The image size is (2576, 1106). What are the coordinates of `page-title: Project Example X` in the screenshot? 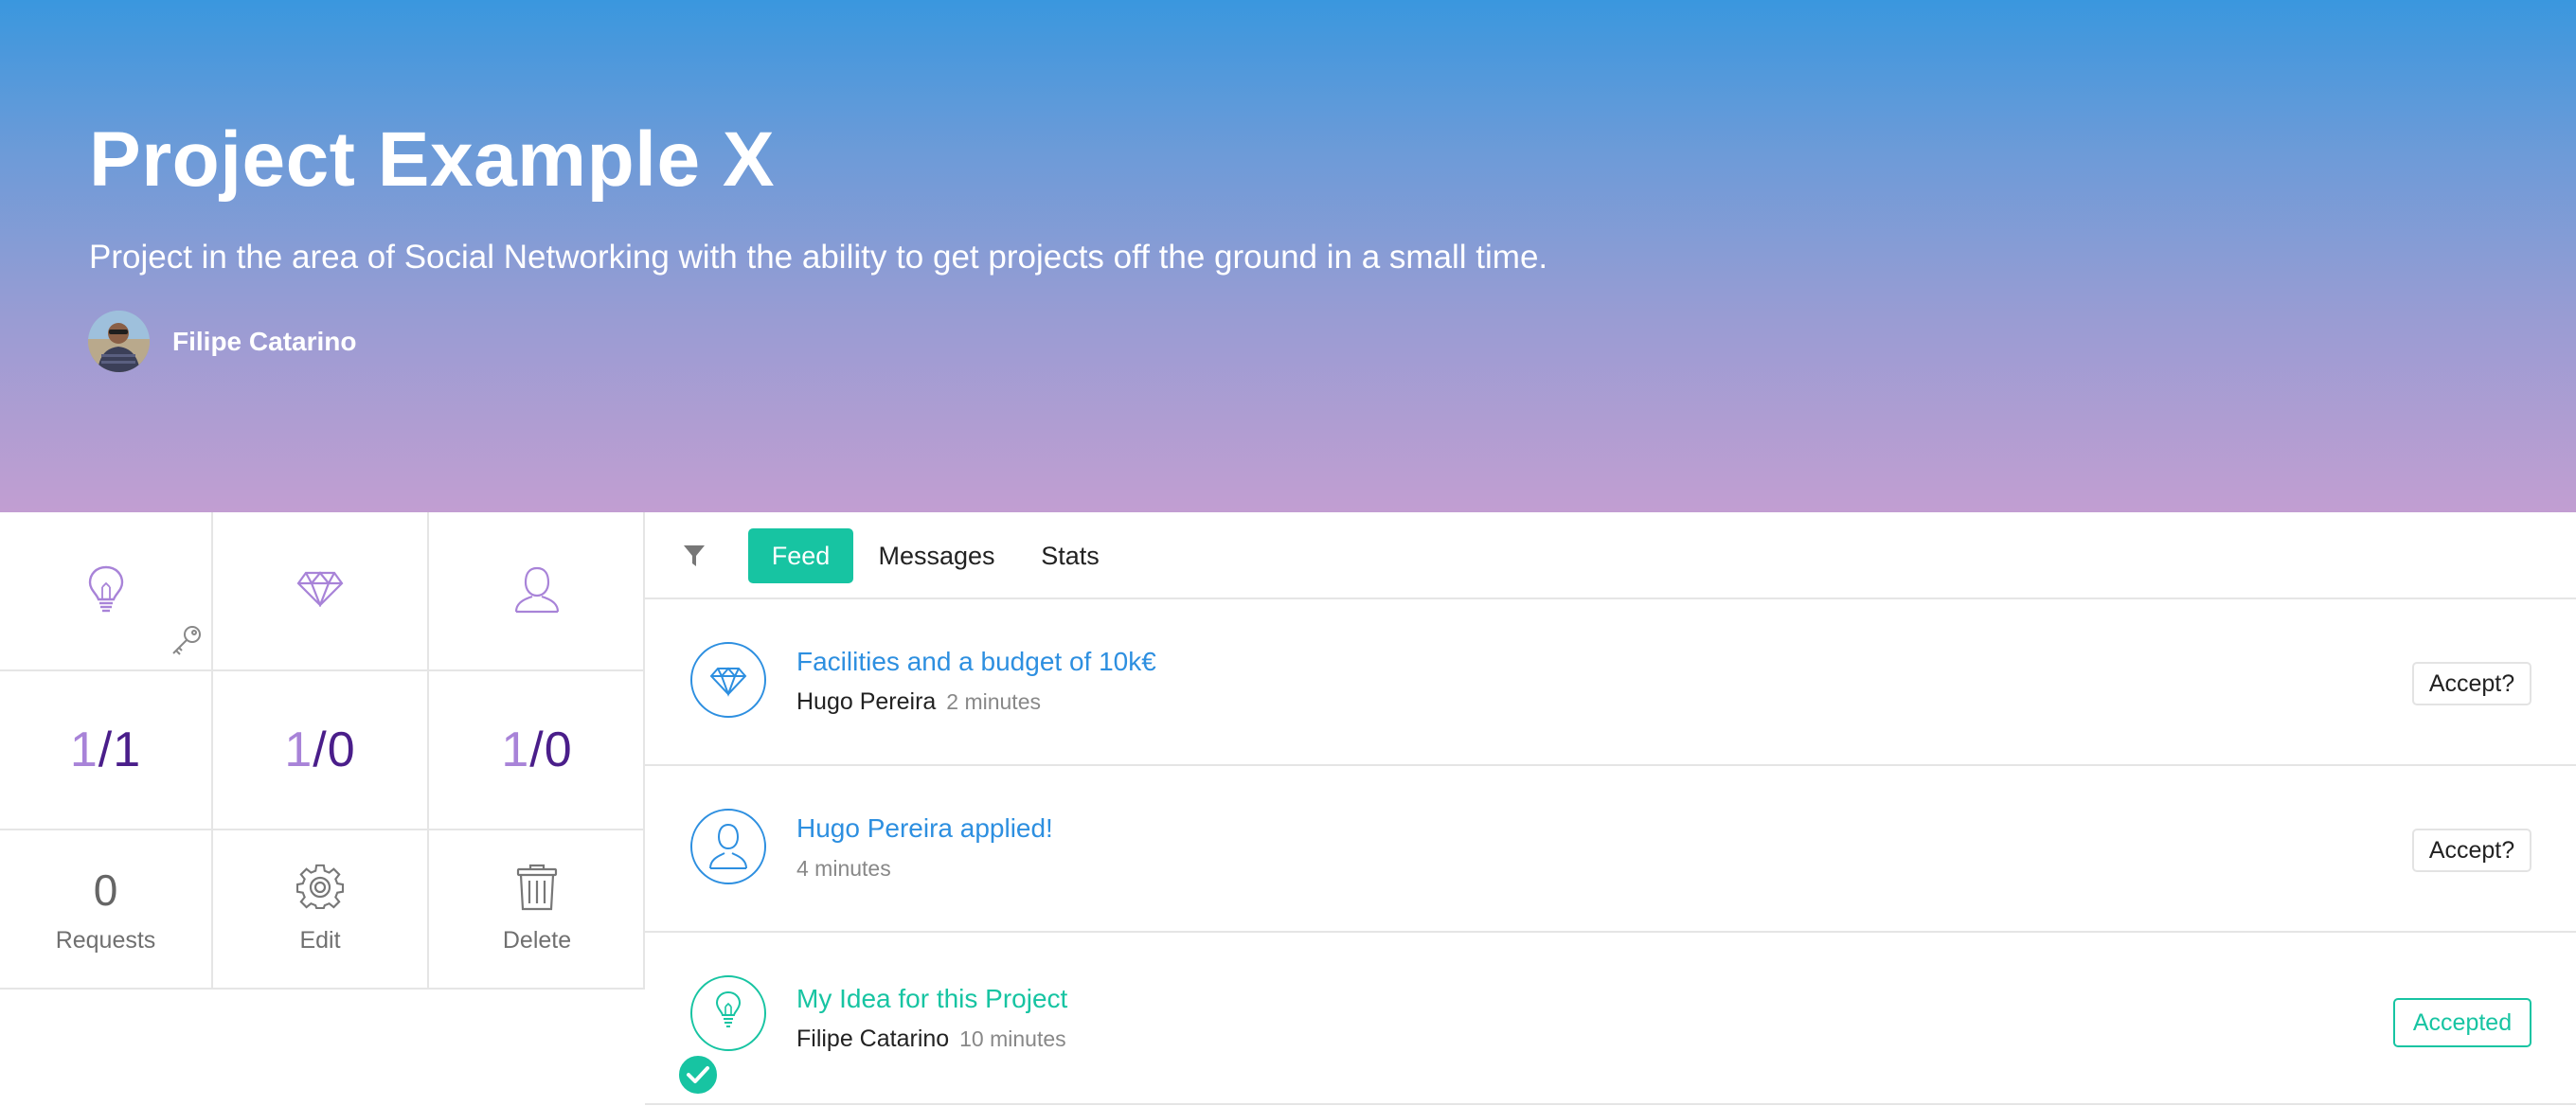 It's located at (432, 159).